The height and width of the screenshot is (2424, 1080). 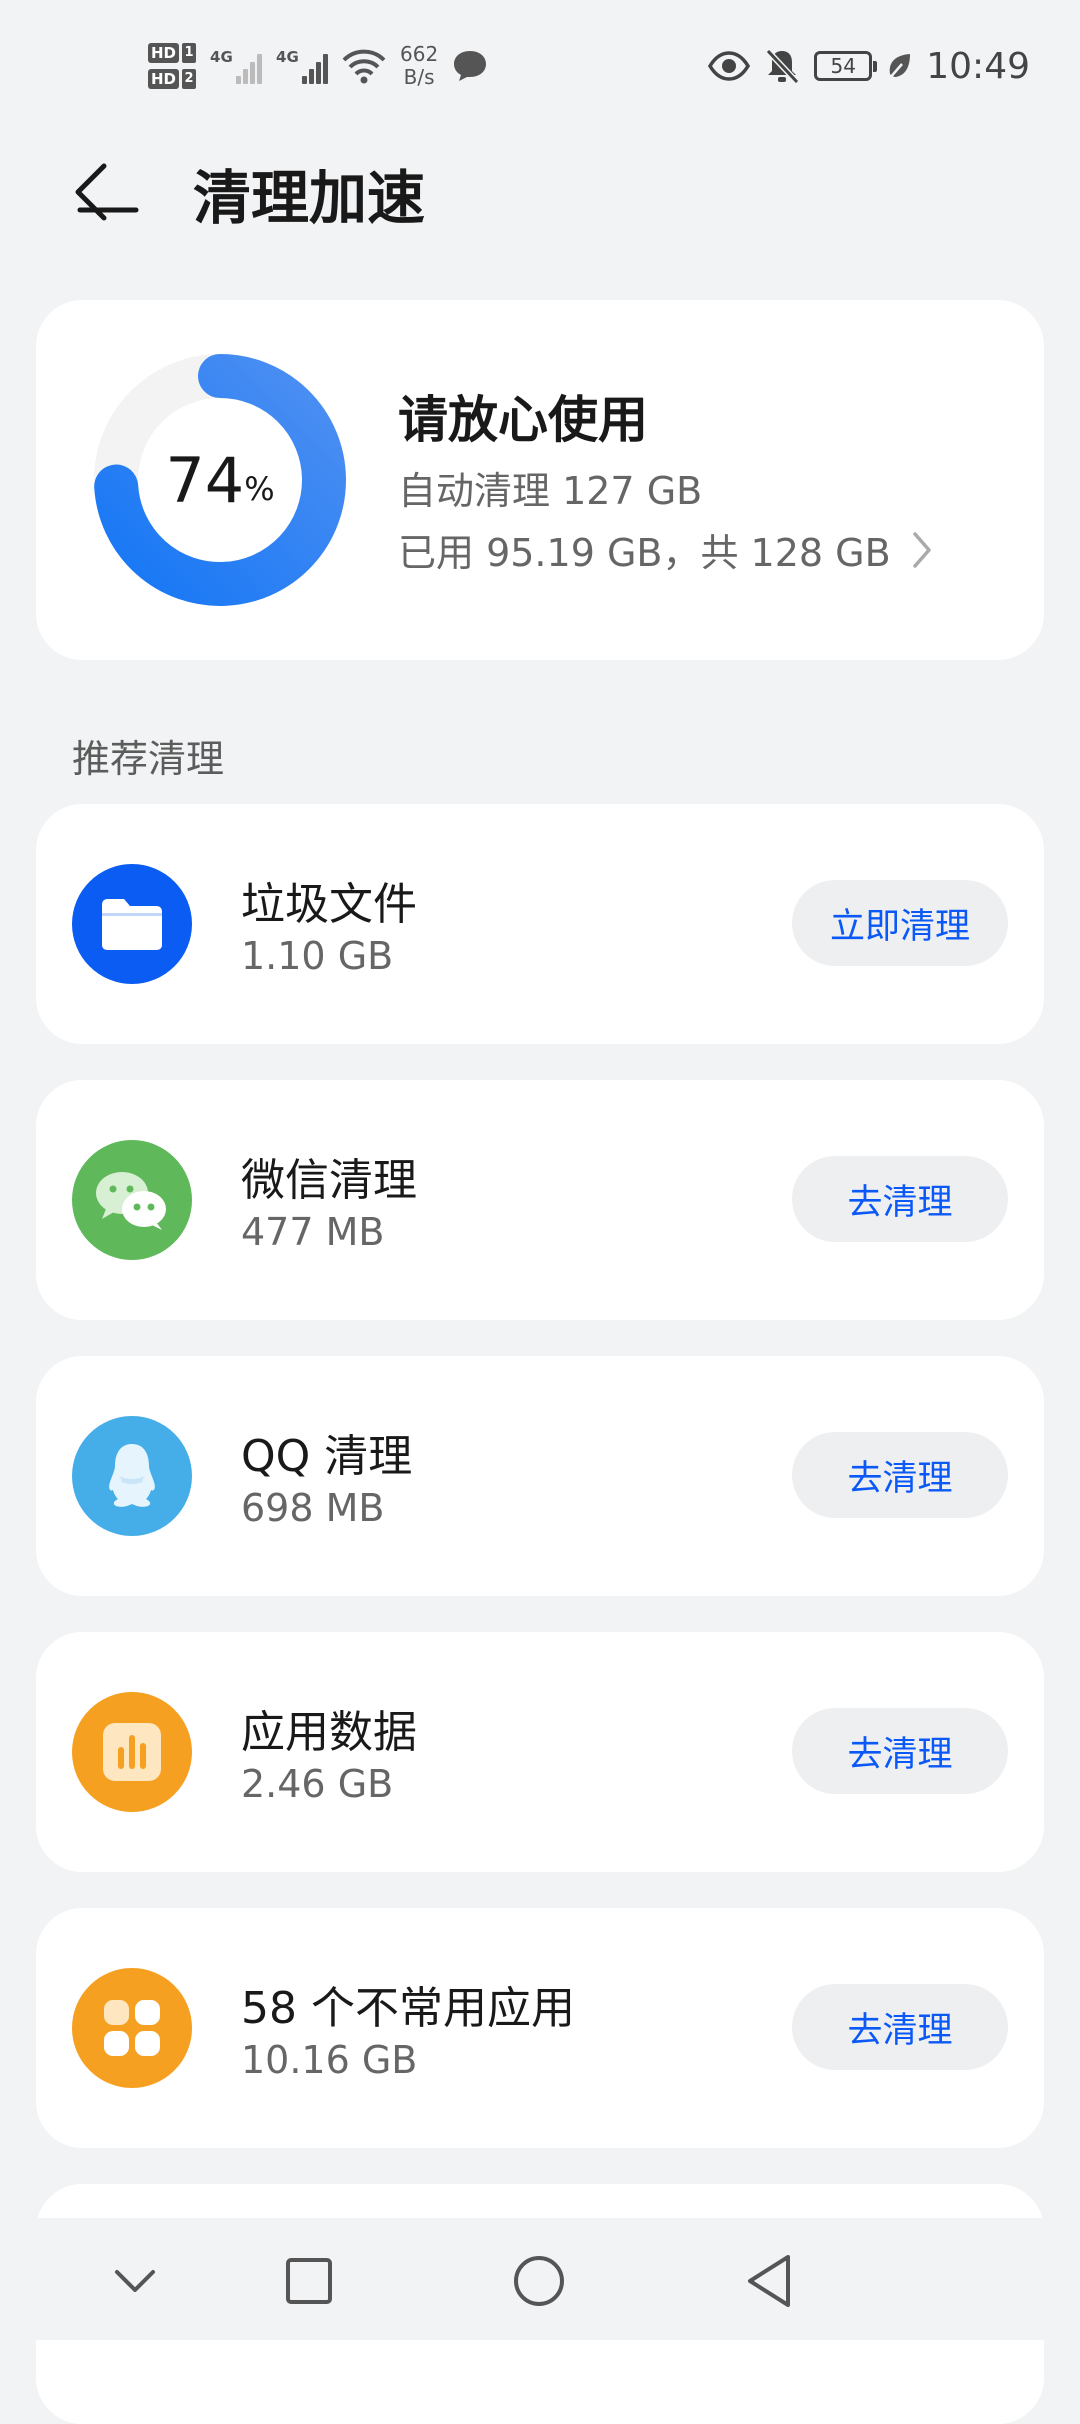 What do you see at coordinates (540, 1200) in the screenshot?
I see `list-item-wechat: 微信清理 477 MB 去清理` at bounding box center [540, 1200].